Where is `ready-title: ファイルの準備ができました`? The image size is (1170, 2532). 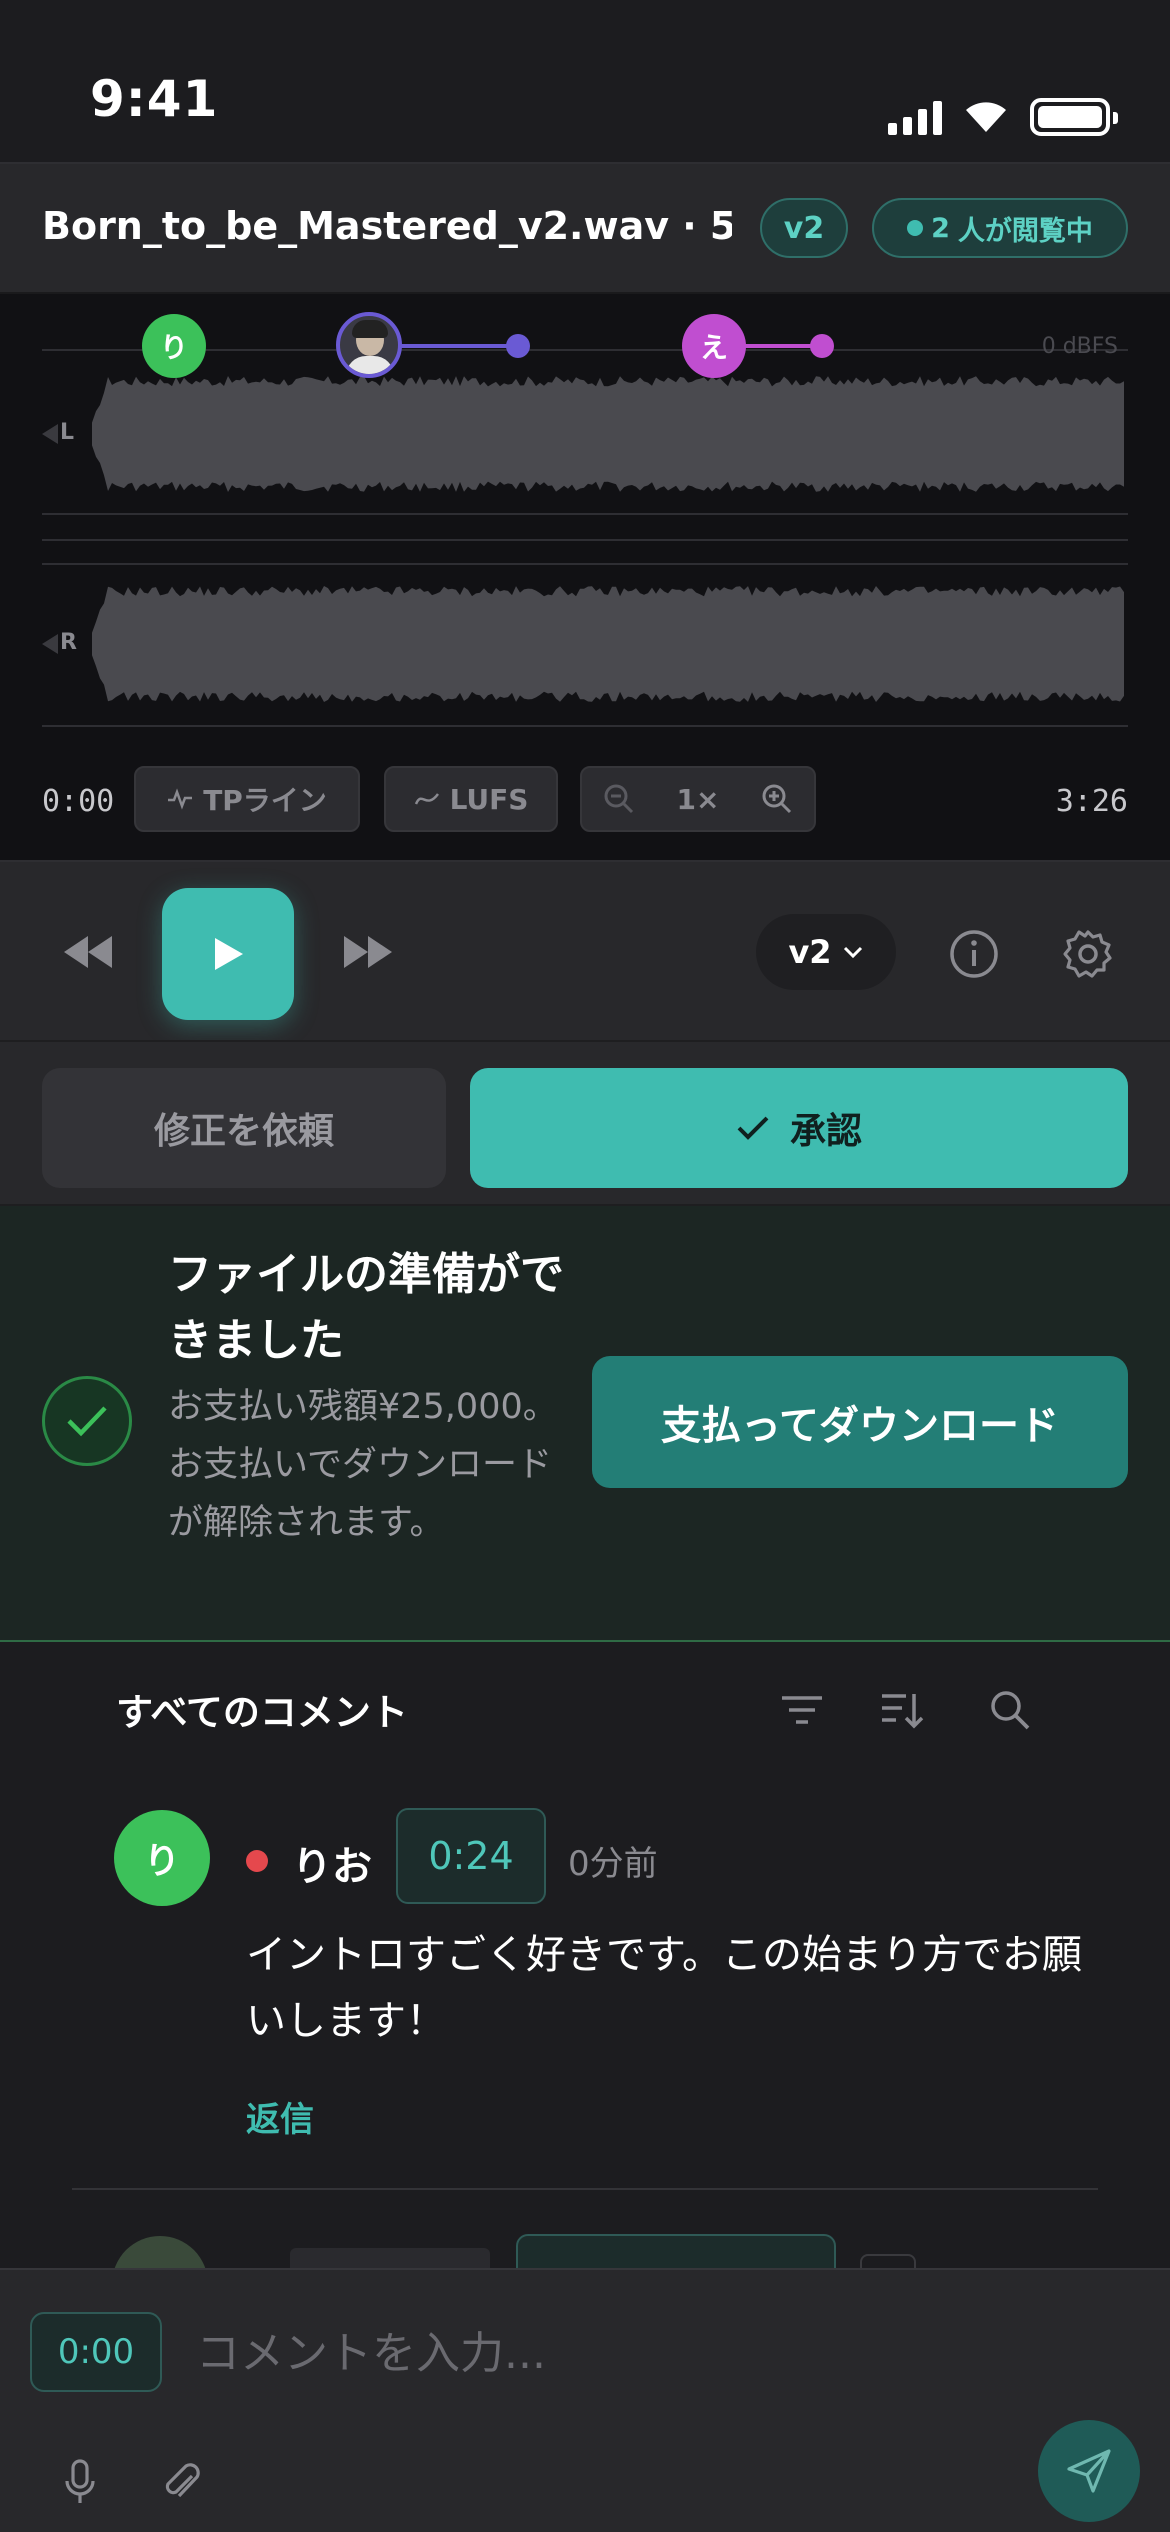
ready-title: ファイルの準備ができました is located at coordinates (366, 1307).